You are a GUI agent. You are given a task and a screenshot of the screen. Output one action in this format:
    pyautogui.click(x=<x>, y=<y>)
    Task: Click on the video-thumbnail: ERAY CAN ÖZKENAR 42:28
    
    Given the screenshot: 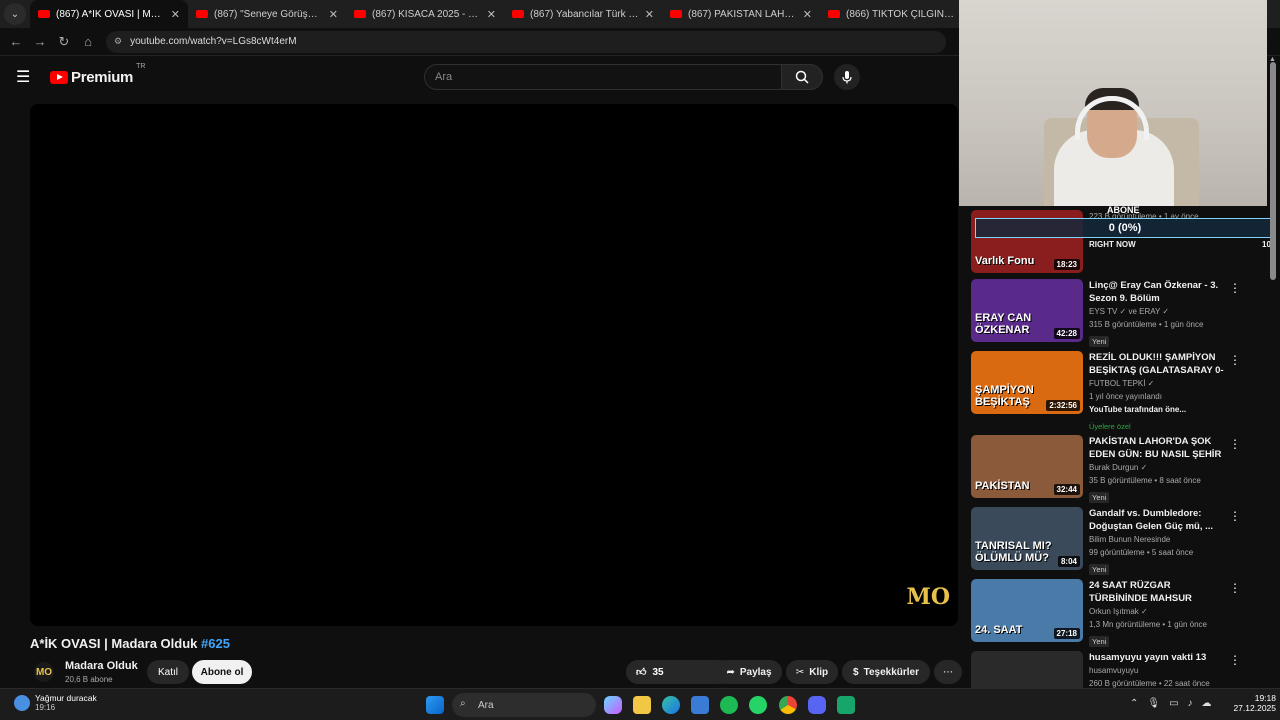 What is the action you would take?
    pyautogui.click(x=1027, y=310)
    